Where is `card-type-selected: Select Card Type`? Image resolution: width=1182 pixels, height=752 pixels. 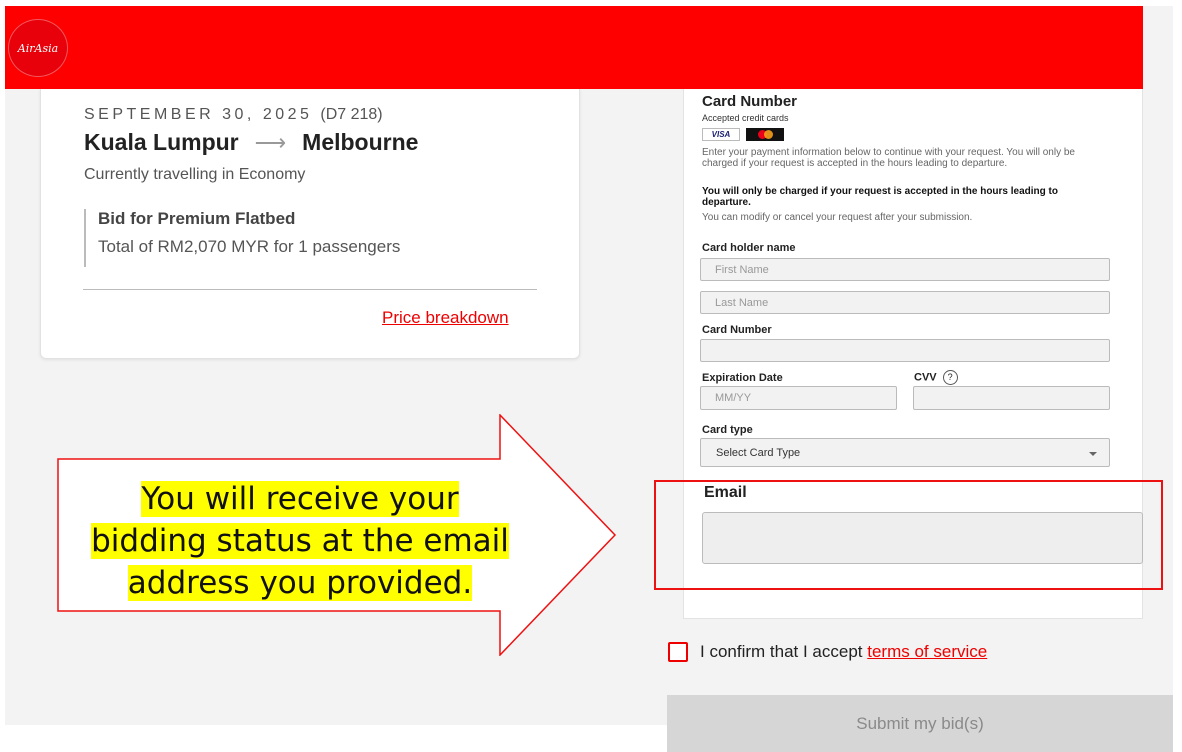
card-type-selected: Select Card Type is located at coordinates (758, 452).